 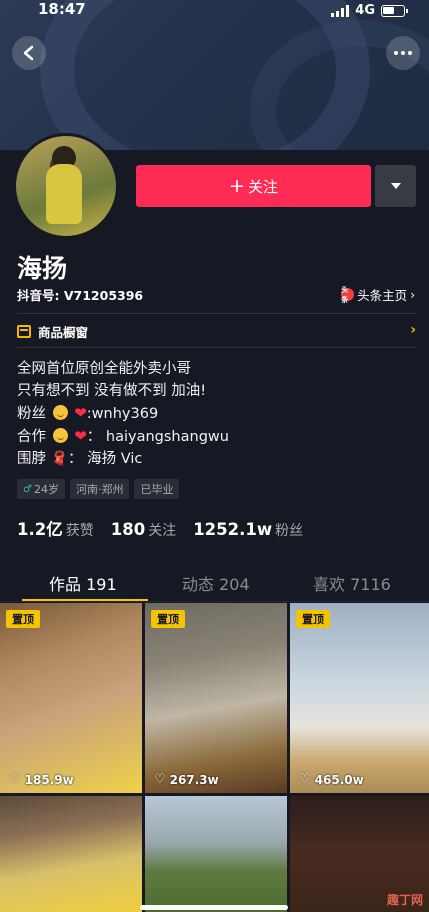 What do you see at coordinates (340, 10) in the screenshot?
I see `signal-icon` at bounding box center [340, 10].